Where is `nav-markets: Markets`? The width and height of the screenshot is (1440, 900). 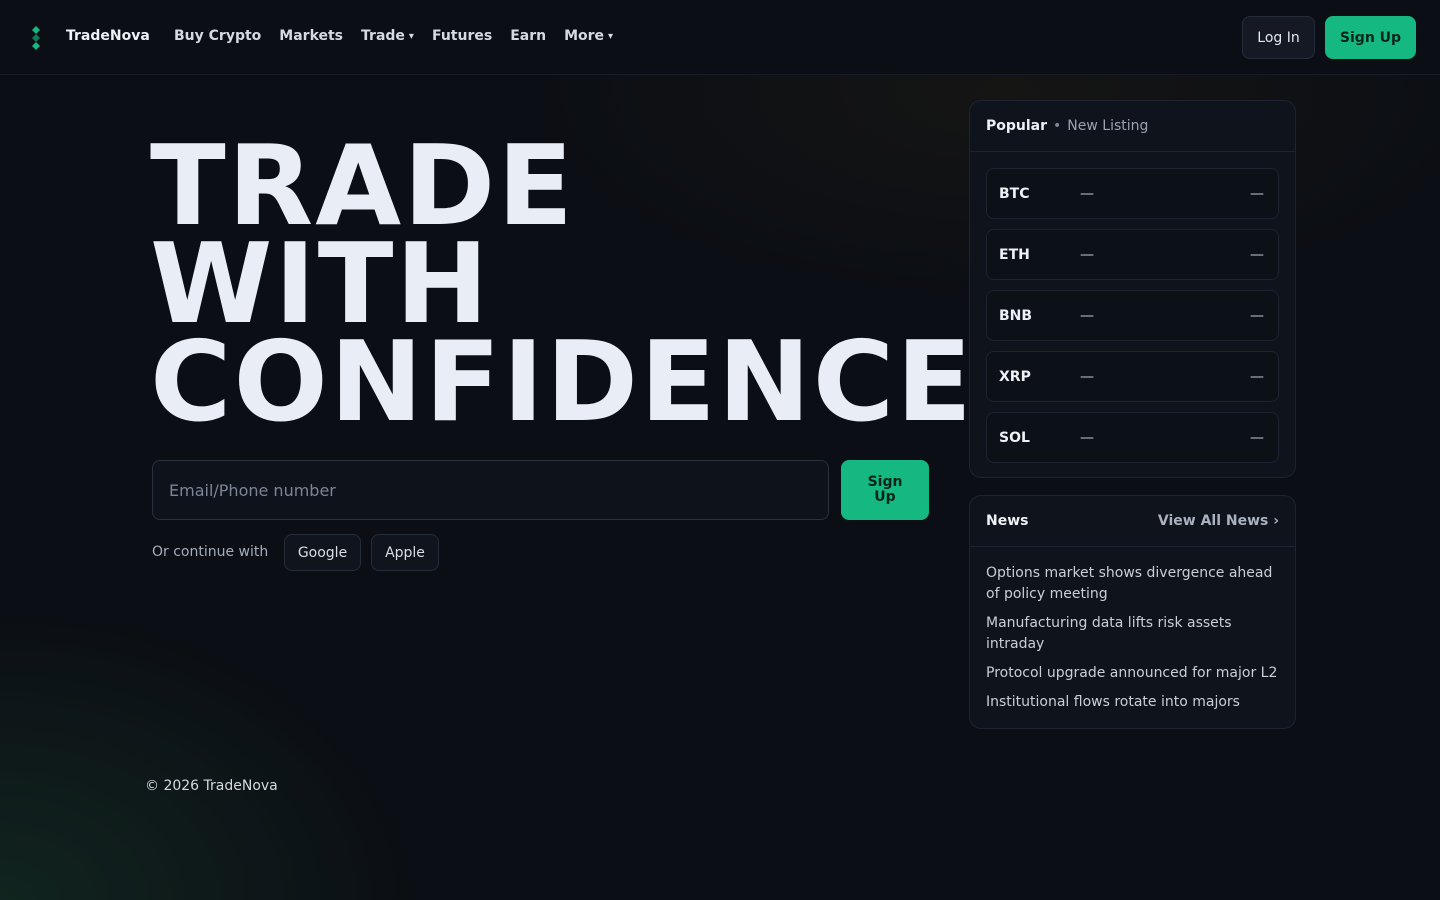 nav-markets: Markets is located at coordinates (311, 36).